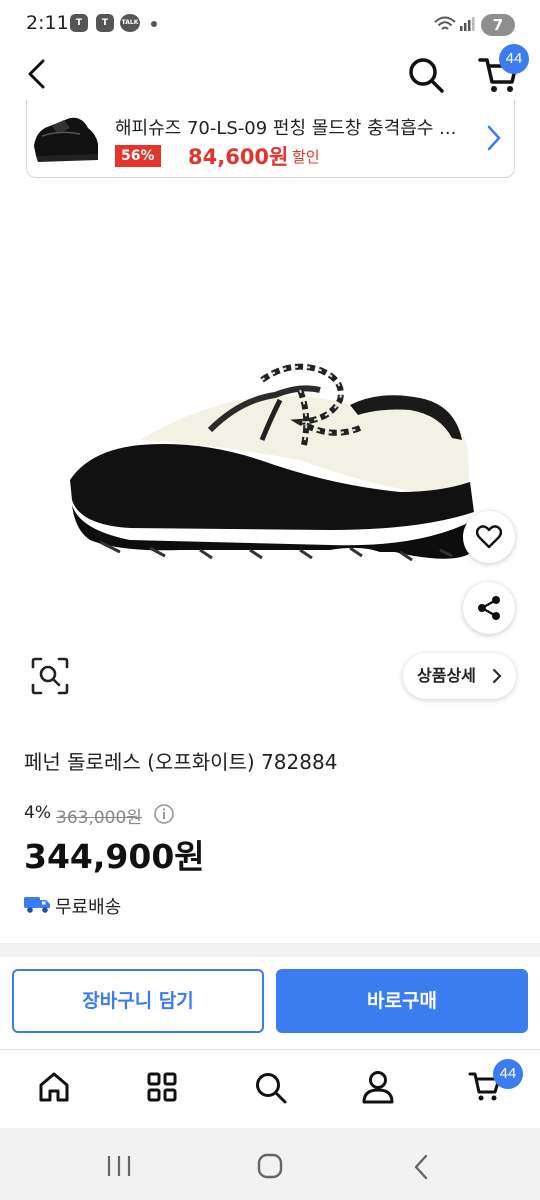 Image resolution: width=540 pixels, height=1200 pixels. I want to click on product-detail-label: 상품상세, so click(446, 675).